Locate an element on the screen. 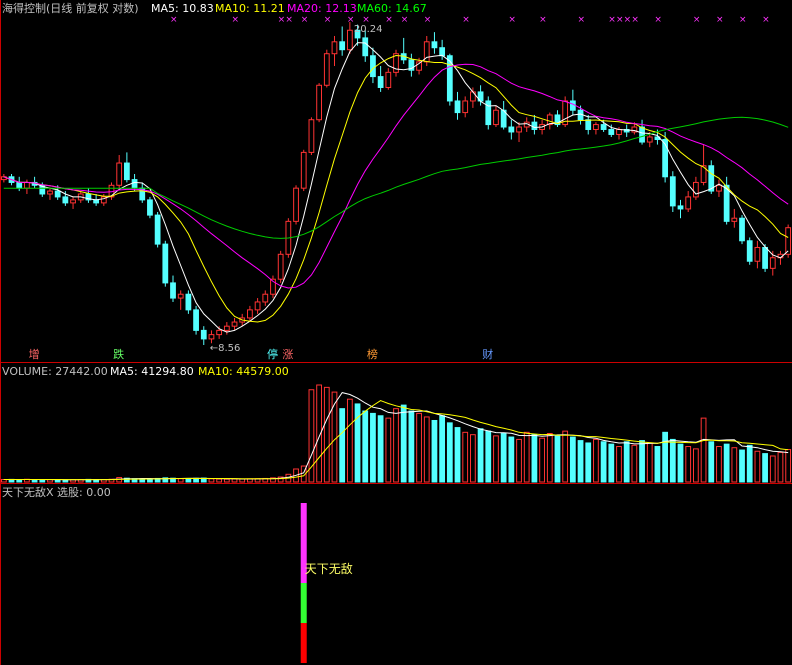  top-markers: × × × × × × × × × × × × × × × × × × × × × × × × is located at coordinates (470, 20).